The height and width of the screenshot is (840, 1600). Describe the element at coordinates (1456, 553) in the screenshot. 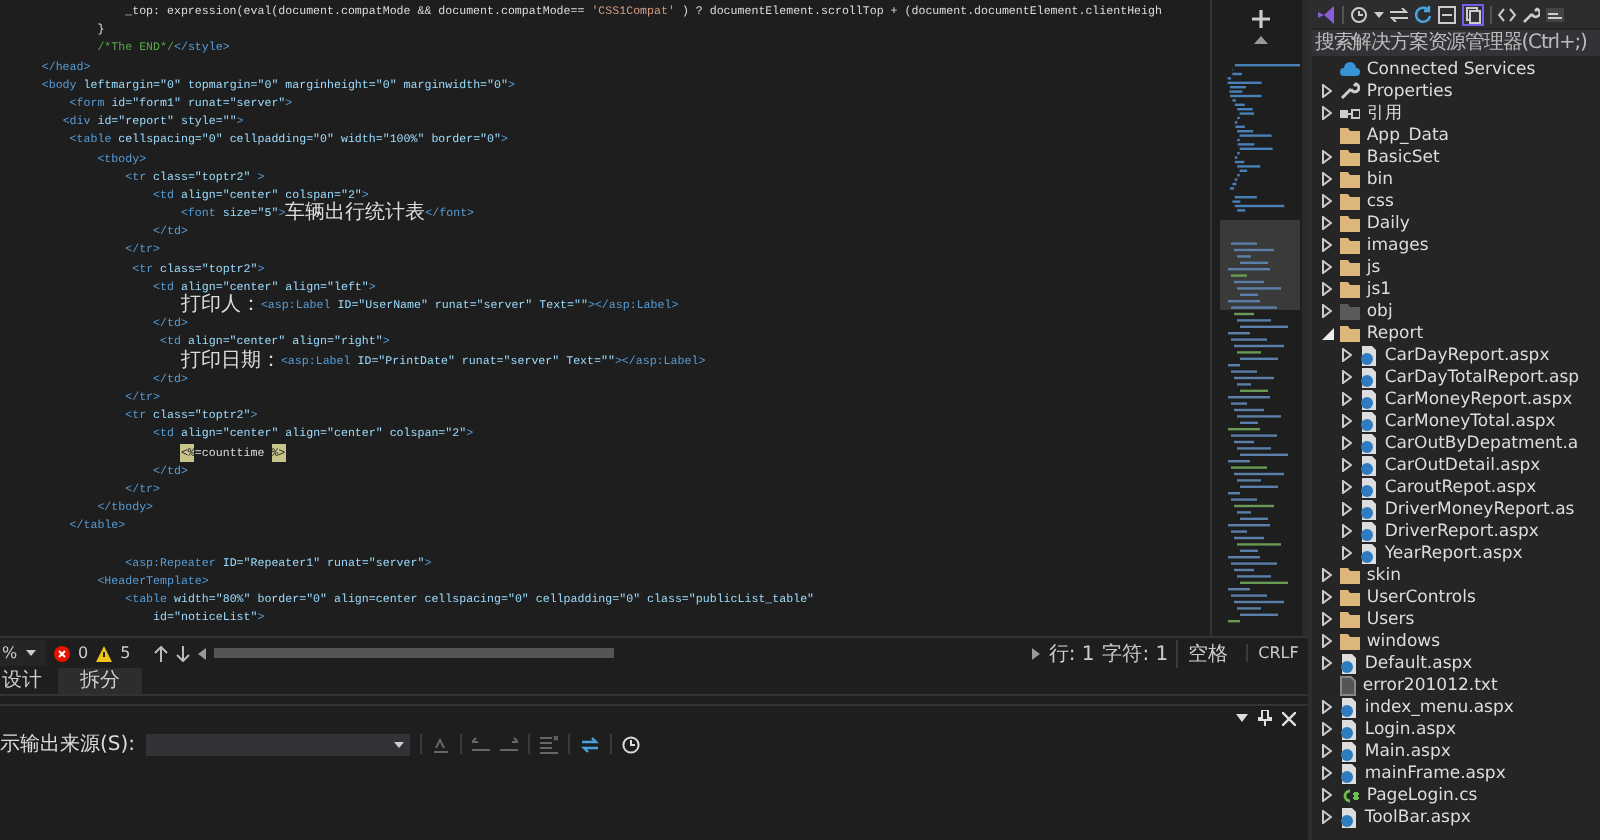

I see `tree-item: YearReport.aspx` at that location.